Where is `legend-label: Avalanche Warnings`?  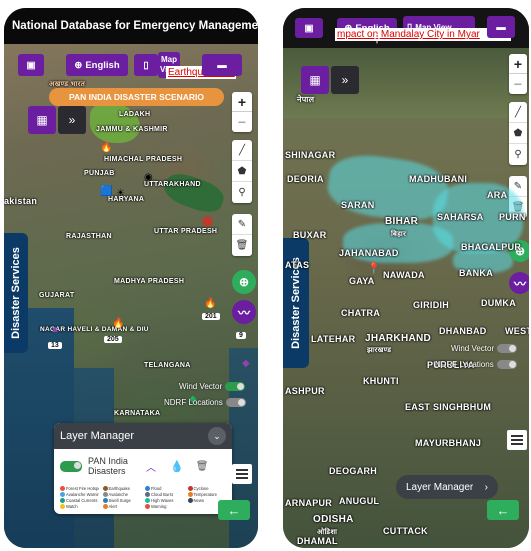 legend-label: Avalanche Warnings is located at coordinates (82, 494).